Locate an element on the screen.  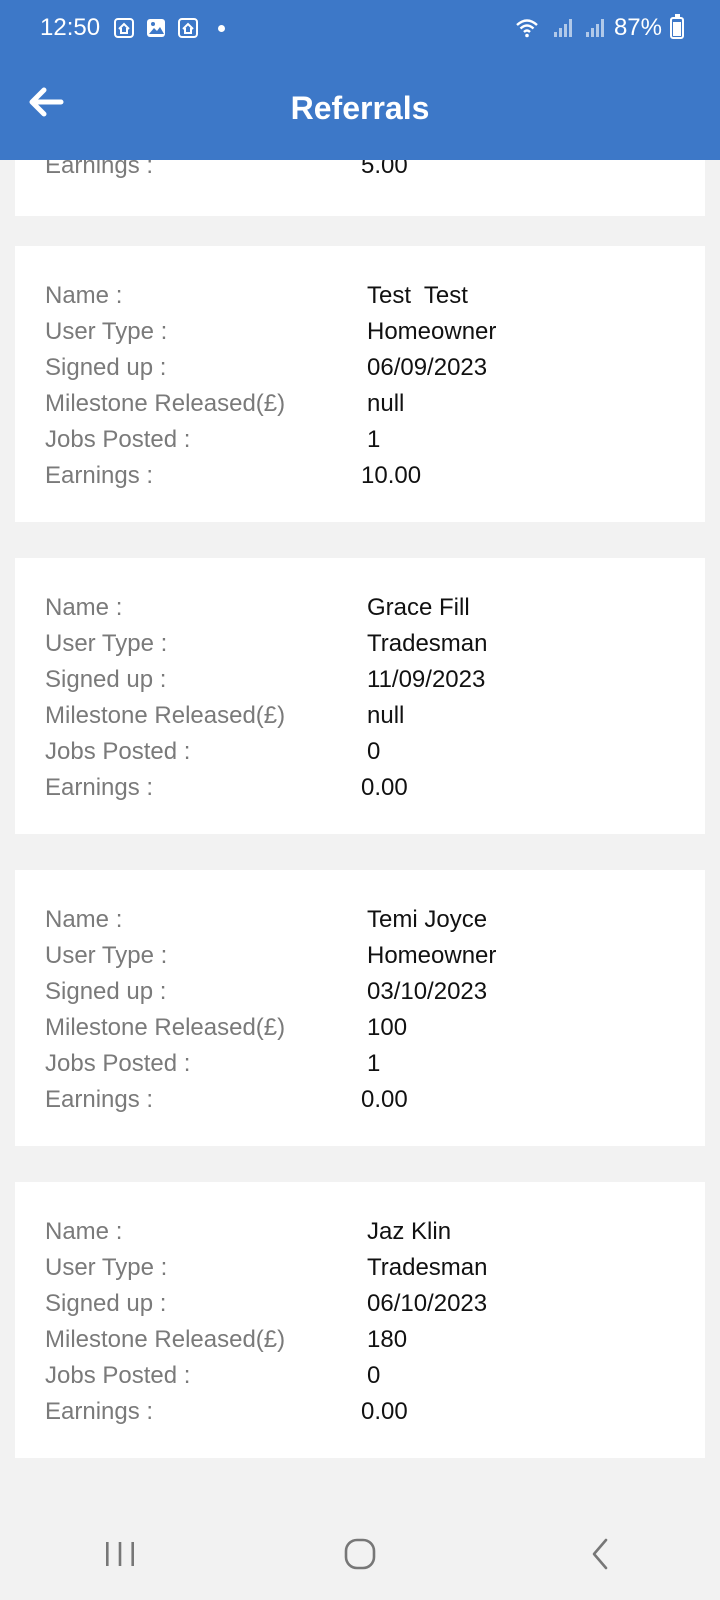
app-header: 12:50 87% Referrals is located at coordinates (360, 80).